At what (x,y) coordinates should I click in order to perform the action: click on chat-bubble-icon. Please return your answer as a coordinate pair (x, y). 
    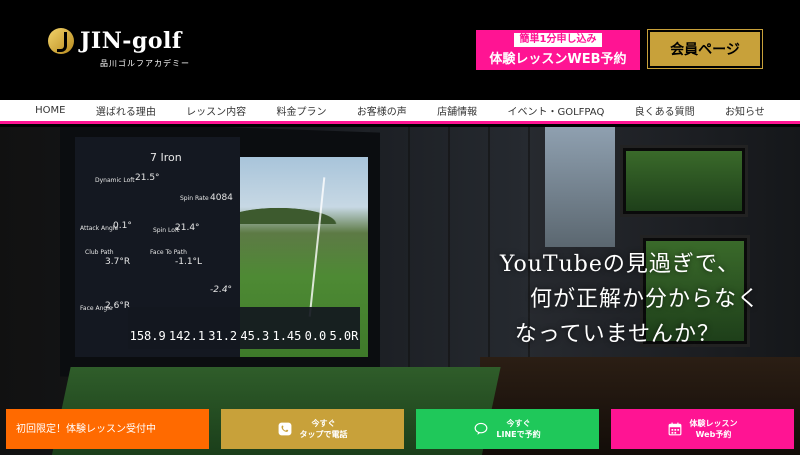
    Looking at the image, I should click on (481, 428).